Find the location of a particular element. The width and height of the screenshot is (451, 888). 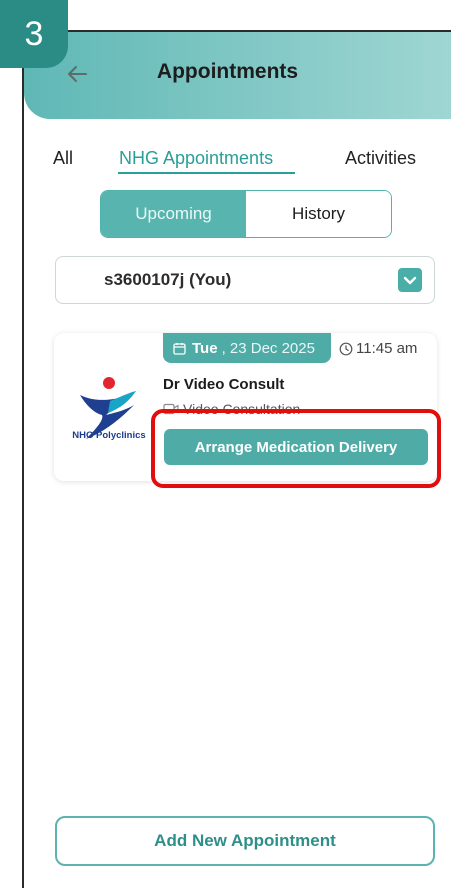

appointment-date-pill: Tue , 23 Dec 2025 is located at coordinates (247, 348).